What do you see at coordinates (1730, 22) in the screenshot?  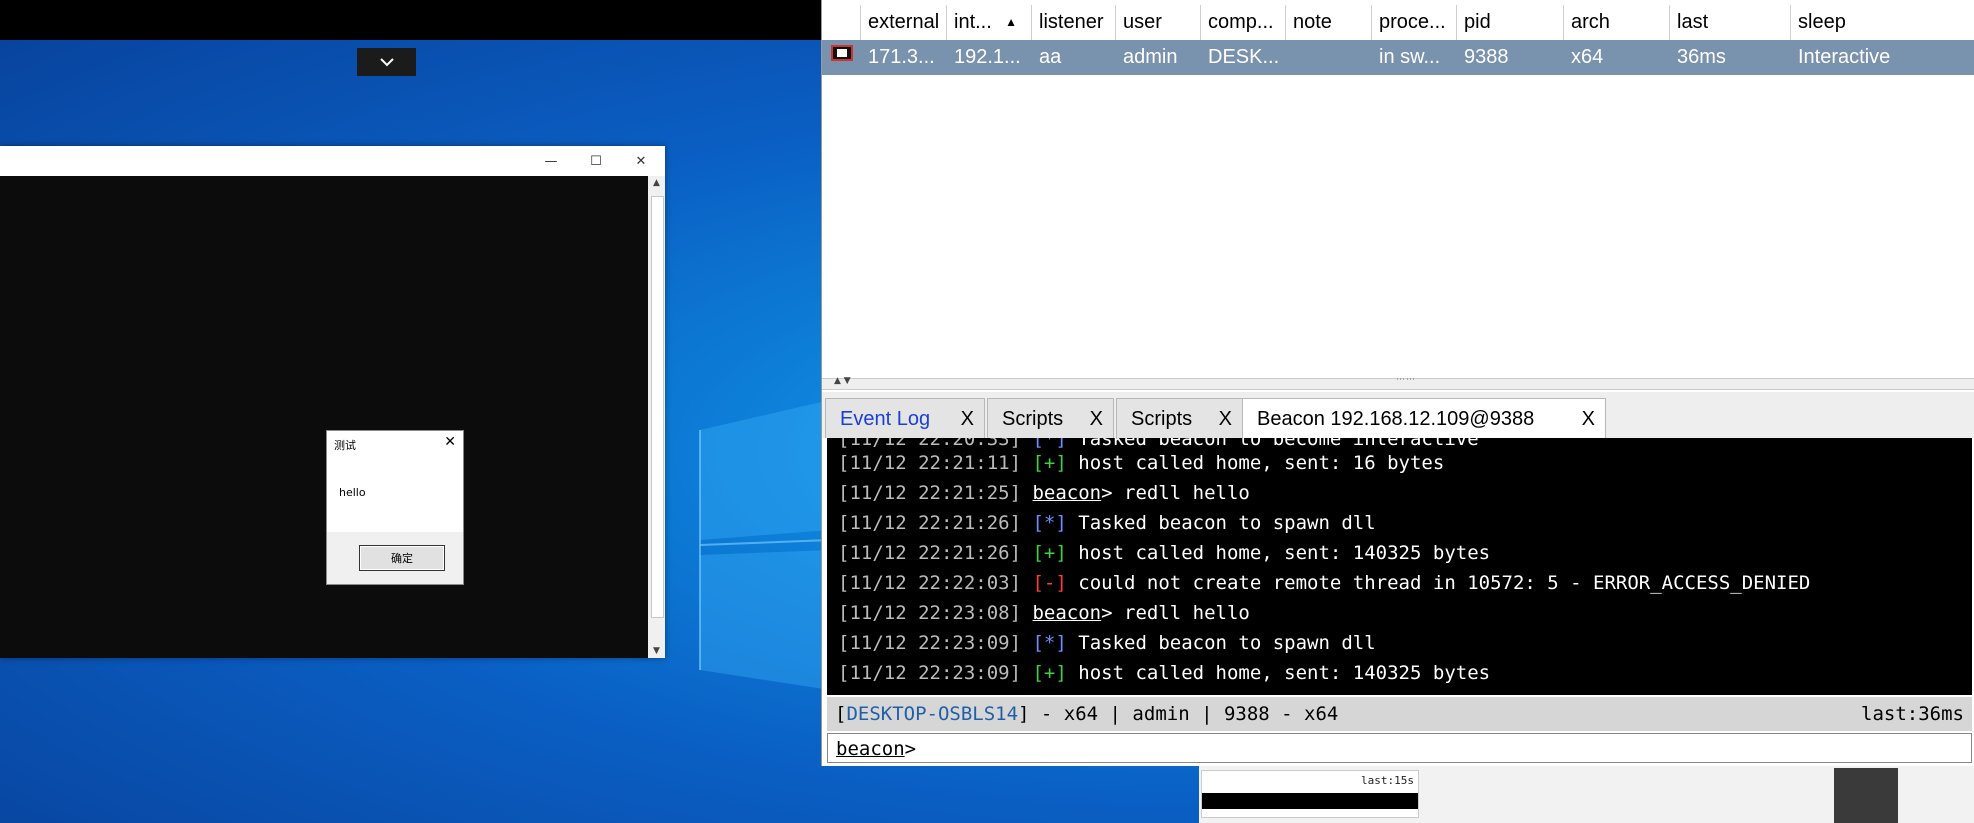 I see `column-header-last: last` at bounding box center [1730, 22].